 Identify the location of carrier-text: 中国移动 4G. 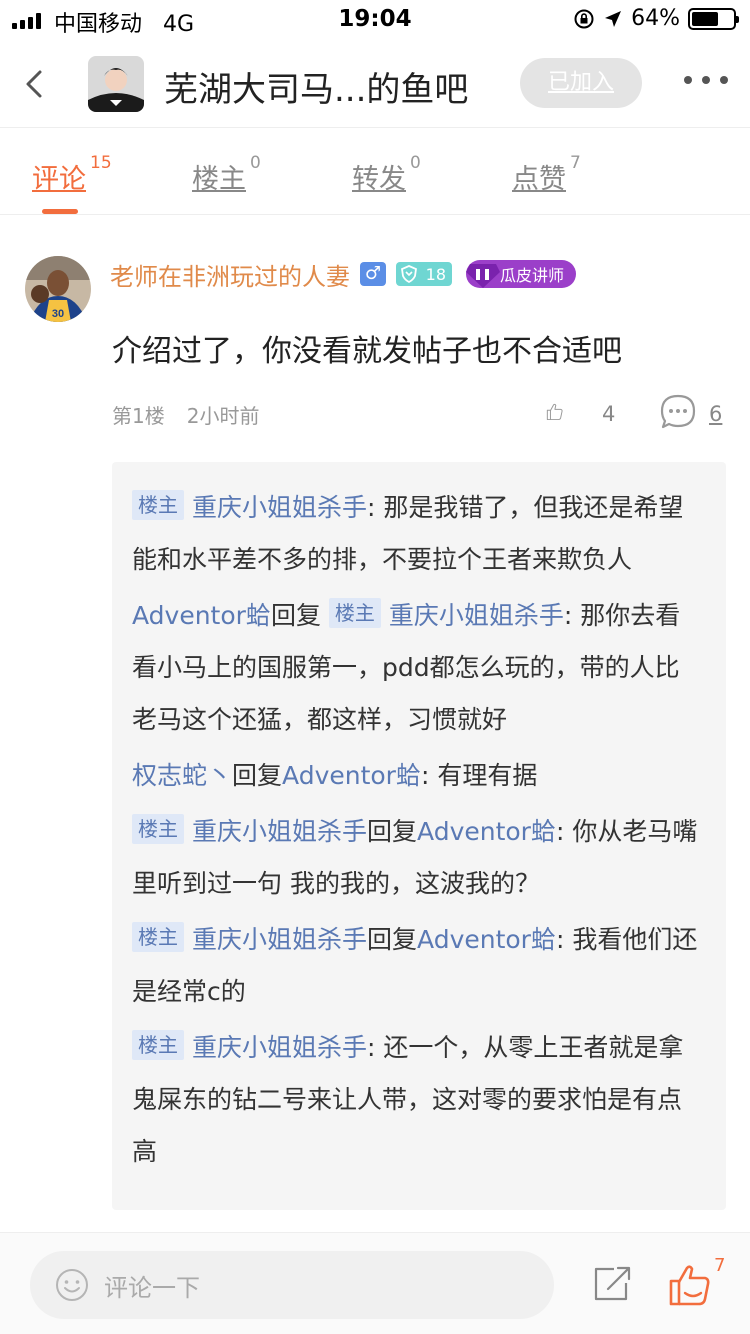
(124, 24).